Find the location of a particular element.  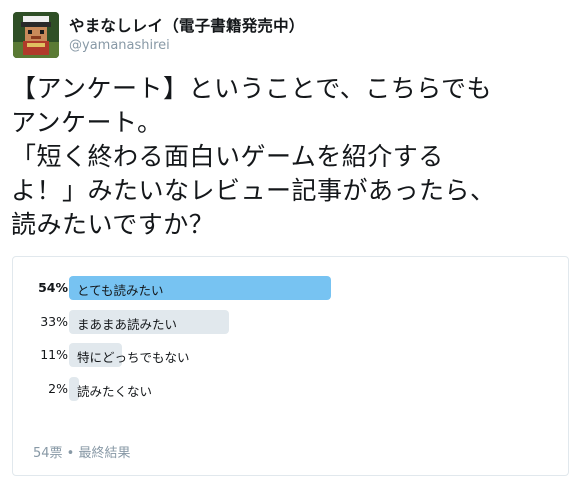

author-name: やまなしレイ（電子書籍発売中） is located at coordinates (187, 25).